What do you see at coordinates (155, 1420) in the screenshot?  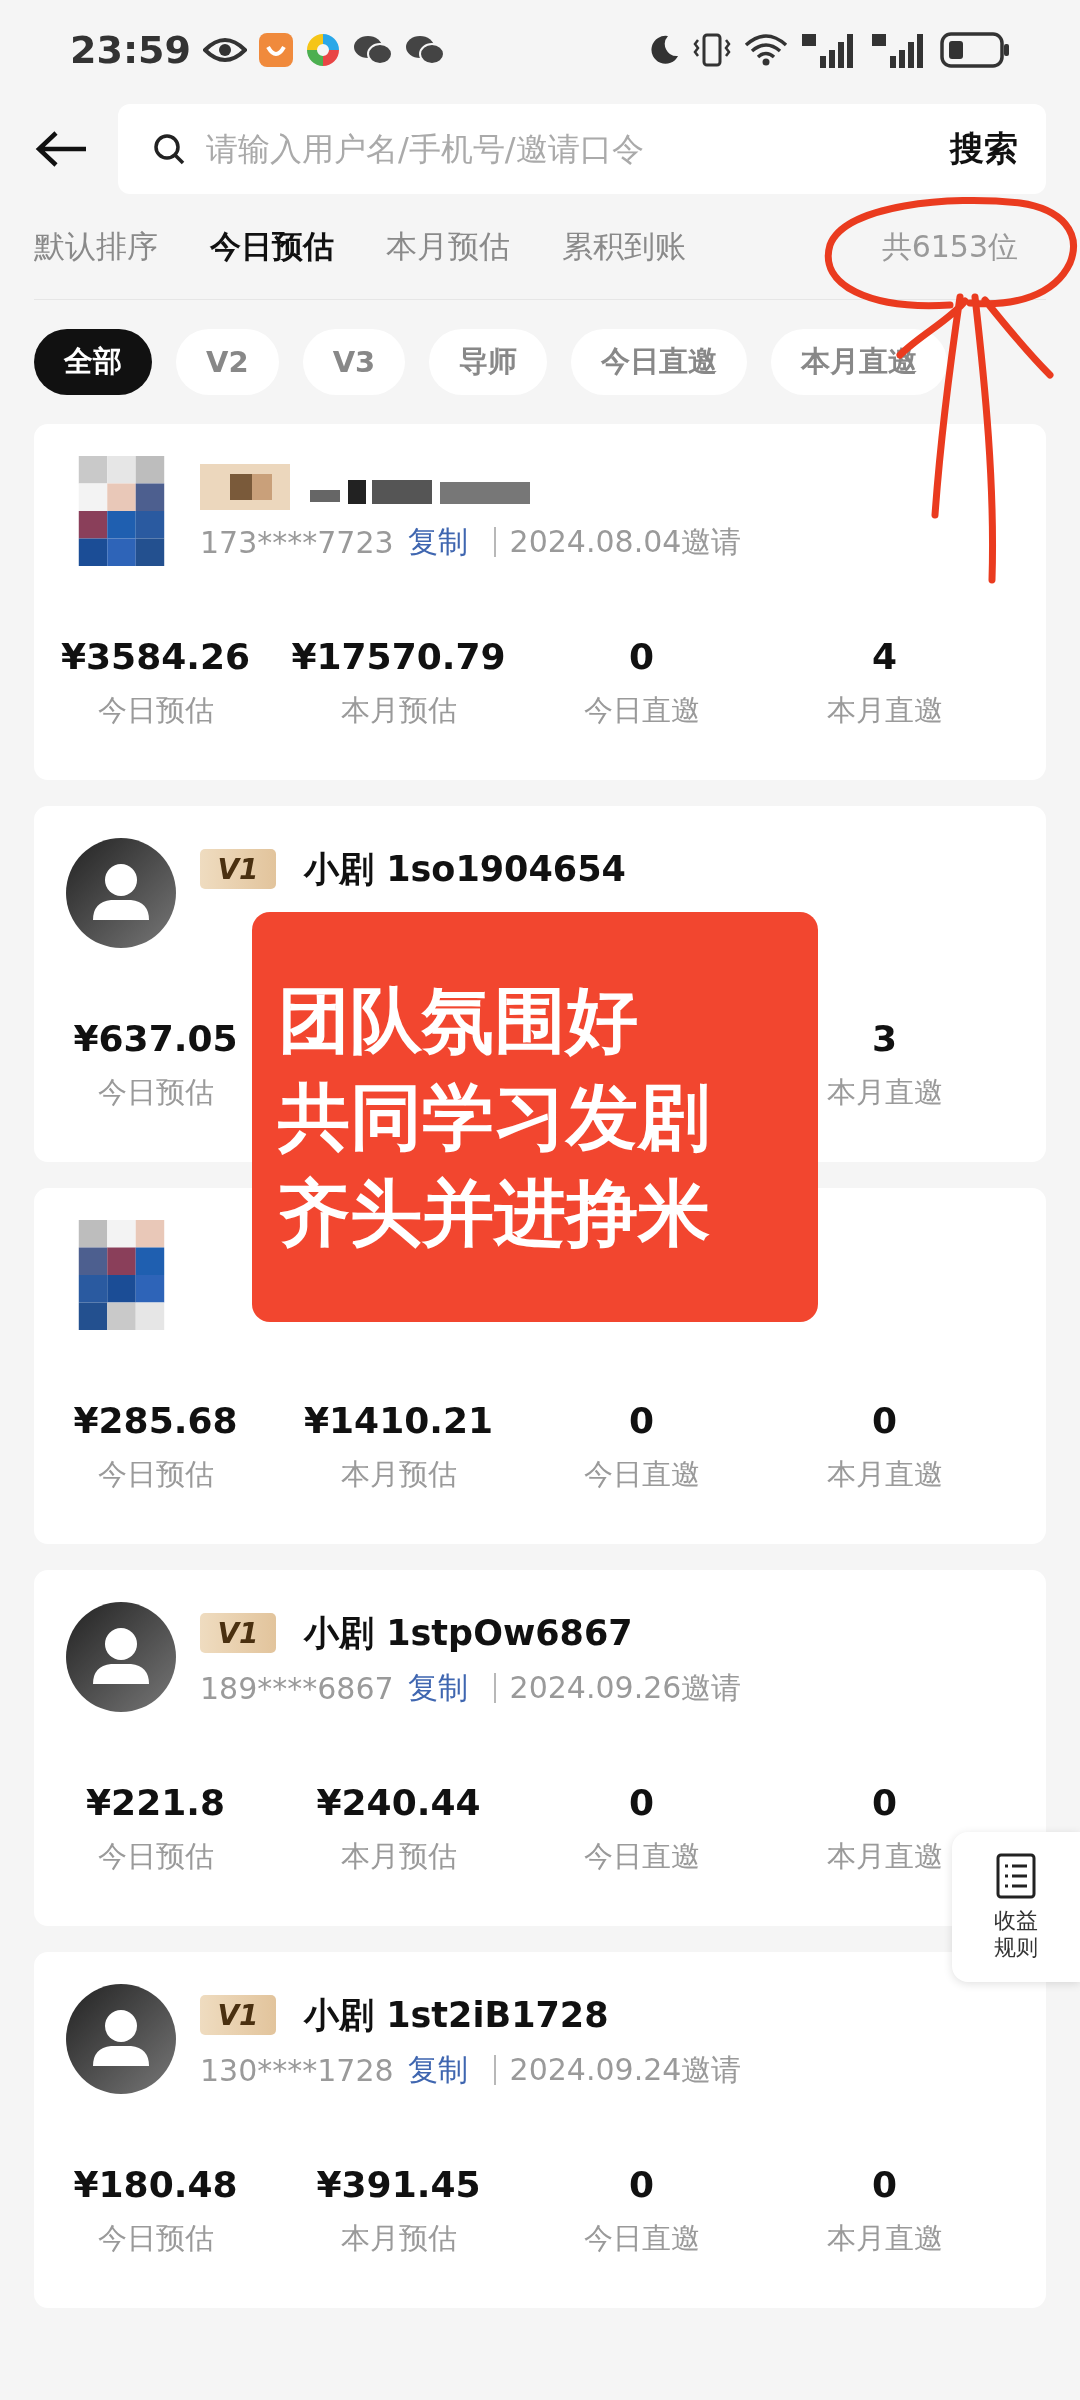 I see `amount-value: ¥285.68` at bounding box center [155, 1420].